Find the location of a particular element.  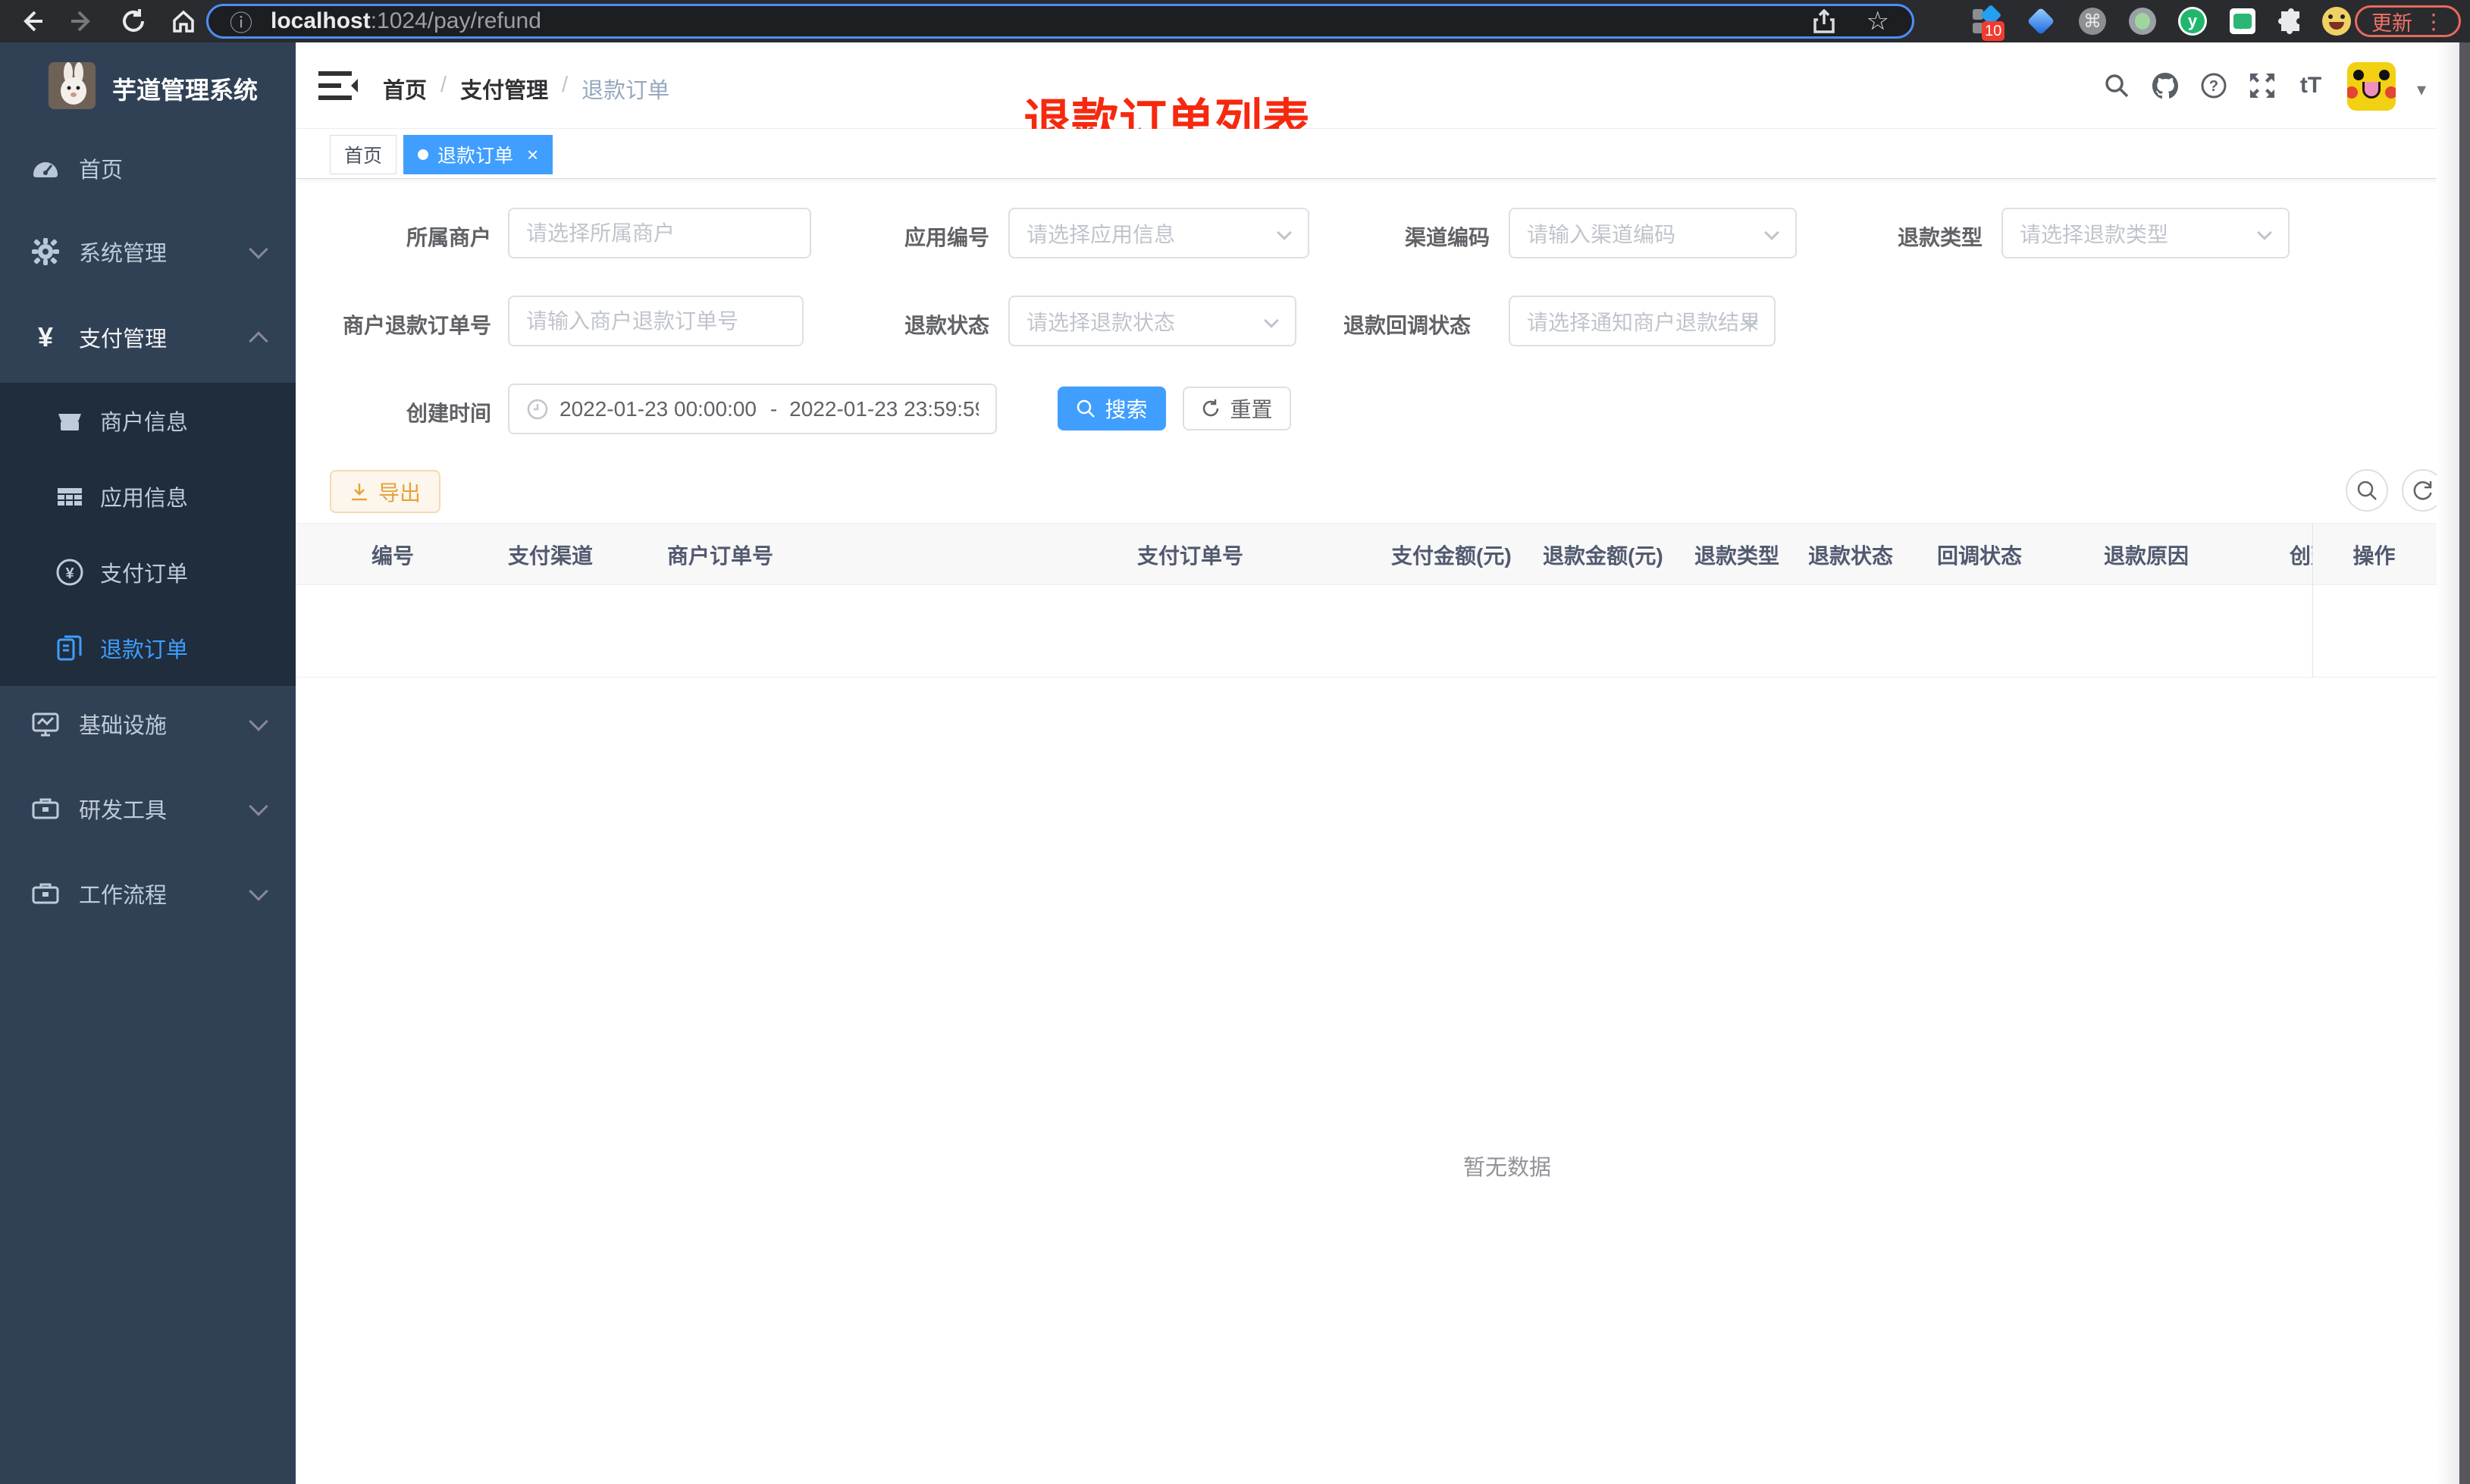

col-refund-reason: 退款原因 is located at coordinates (2146, 556).